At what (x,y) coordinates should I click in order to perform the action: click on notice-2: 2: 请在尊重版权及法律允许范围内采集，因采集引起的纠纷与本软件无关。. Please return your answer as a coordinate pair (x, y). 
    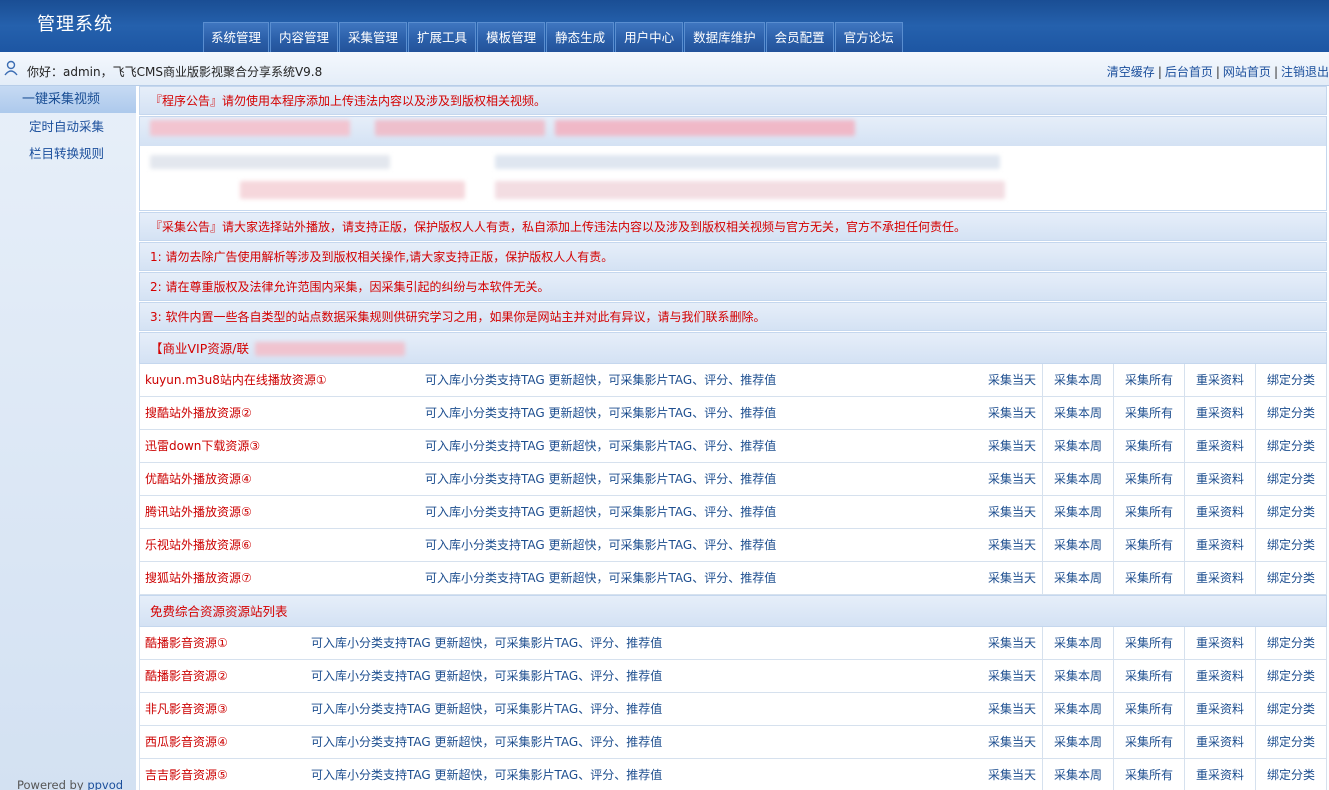
    Looking at the image, I should click on (733, 286).